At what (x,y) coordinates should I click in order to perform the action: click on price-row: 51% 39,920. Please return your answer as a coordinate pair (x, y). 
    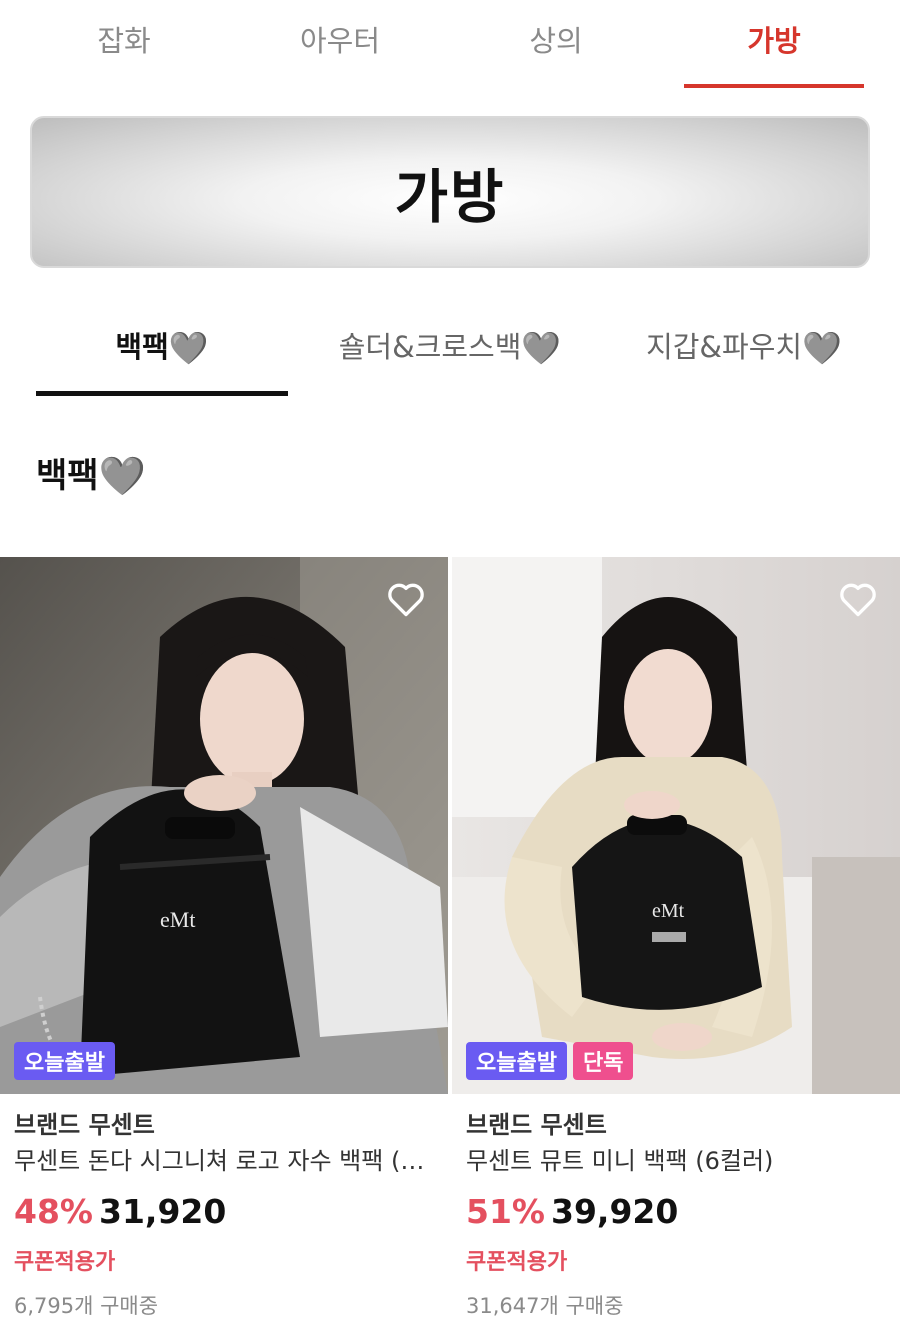
    Looking at the image, I should click on (676, 1215).